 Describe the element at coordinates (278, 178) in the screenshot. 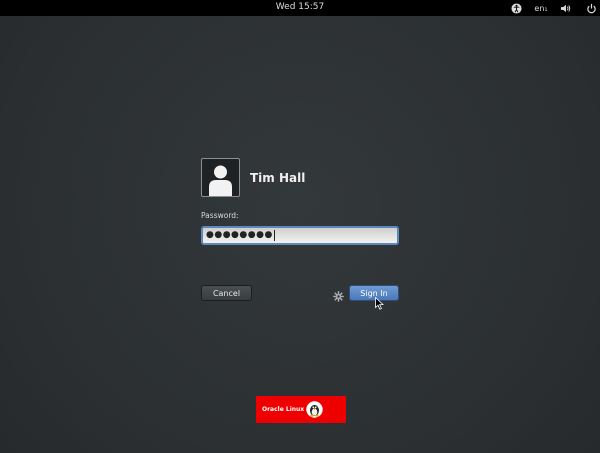

I see `username-label: Tim Hall` at that location.